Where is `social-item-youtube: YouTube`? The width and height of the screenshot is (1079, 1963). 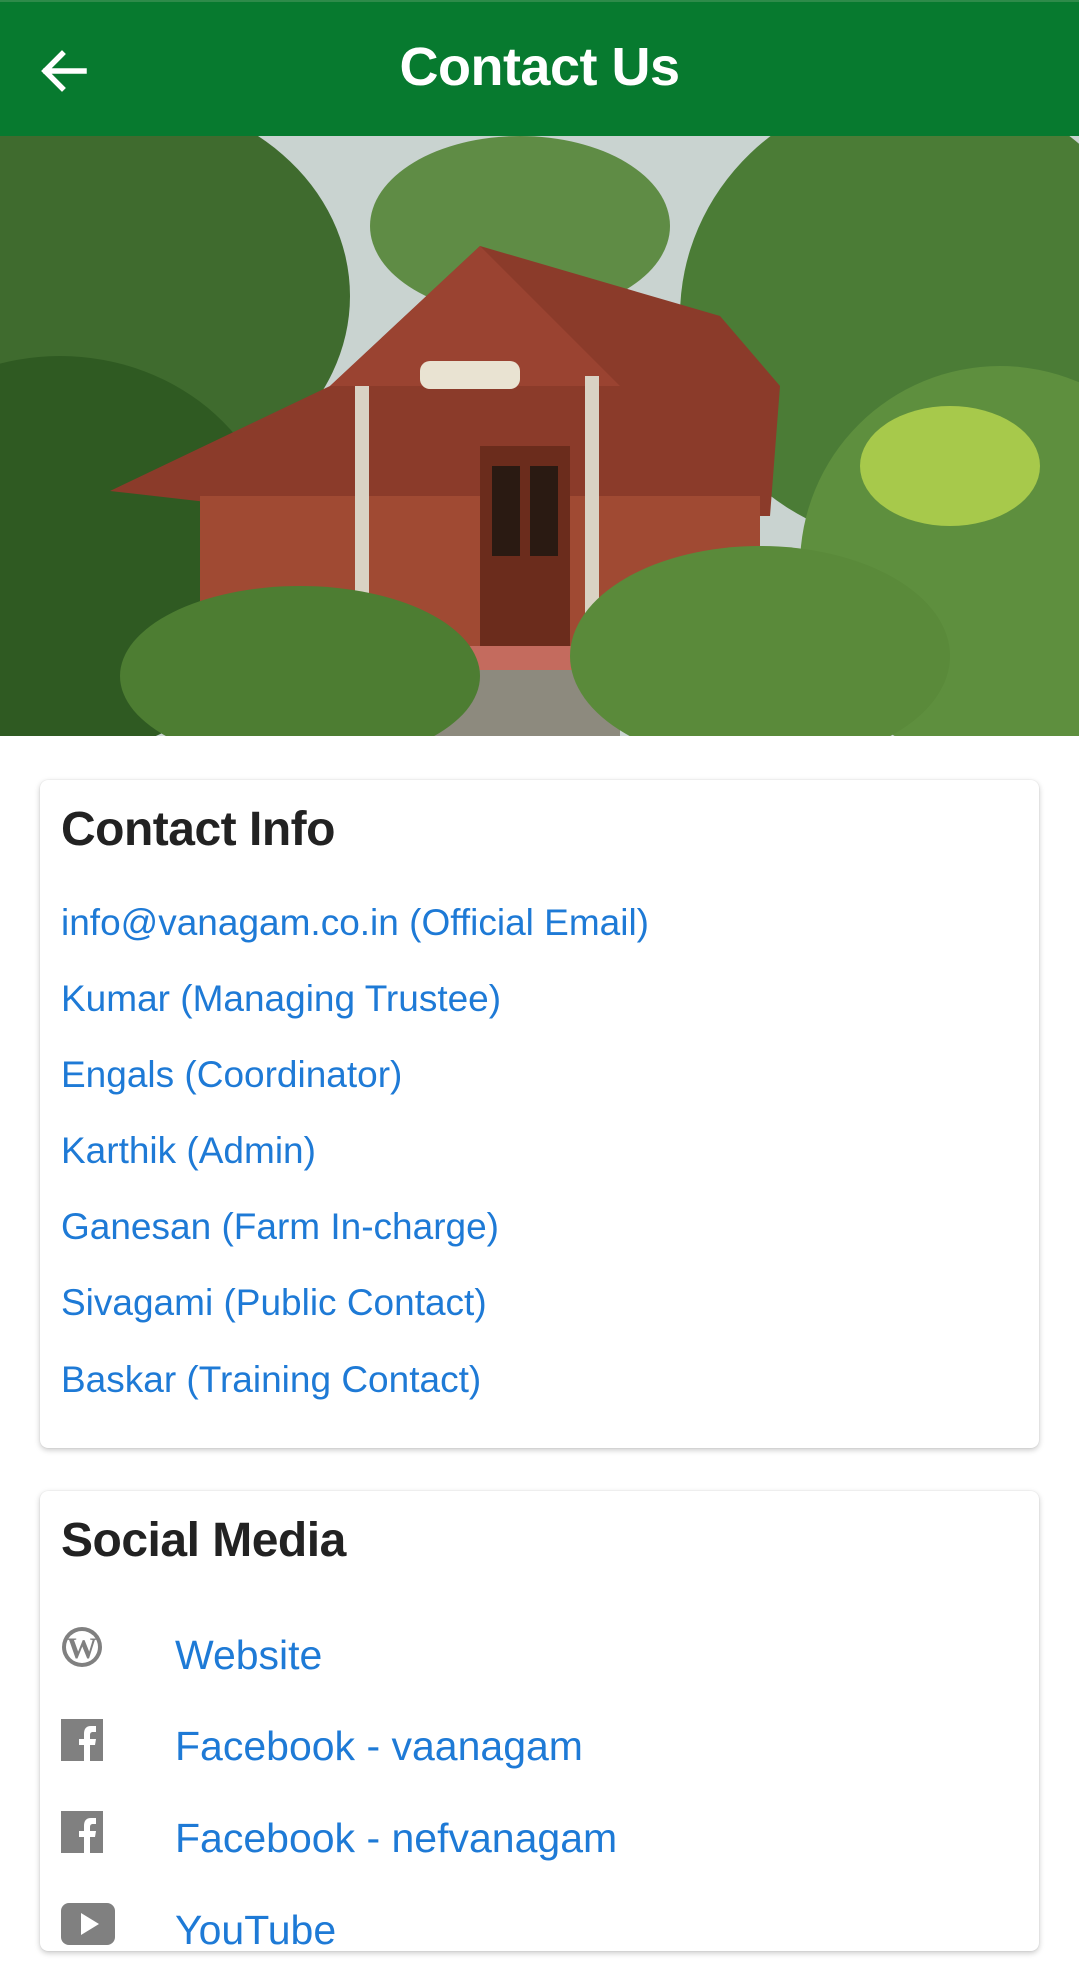
social-item-youtube: YouTube is located at coordinates (511, 1933).